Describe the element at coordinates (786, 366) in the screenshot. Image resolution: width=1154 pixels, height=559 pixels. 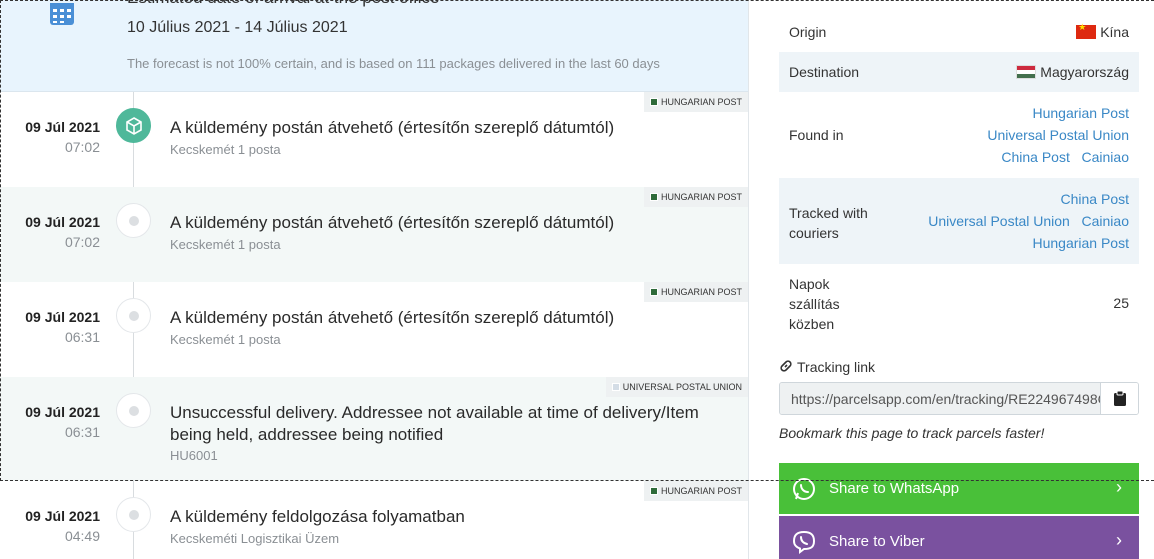
I see `link-icon` at that location.